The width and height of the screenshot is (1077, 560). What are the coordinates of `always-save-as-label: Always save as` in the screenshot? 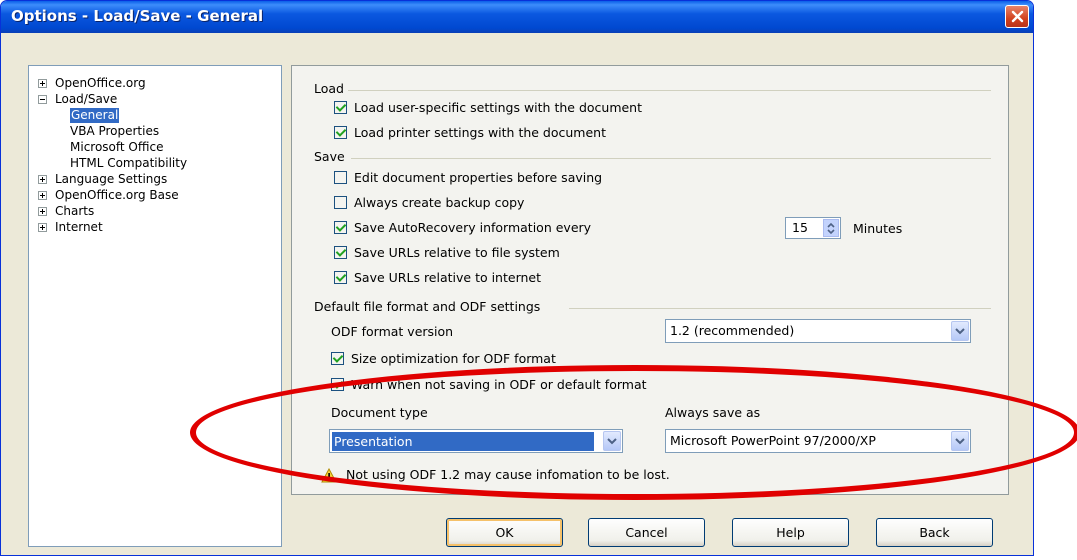 It's located at (713, 412).